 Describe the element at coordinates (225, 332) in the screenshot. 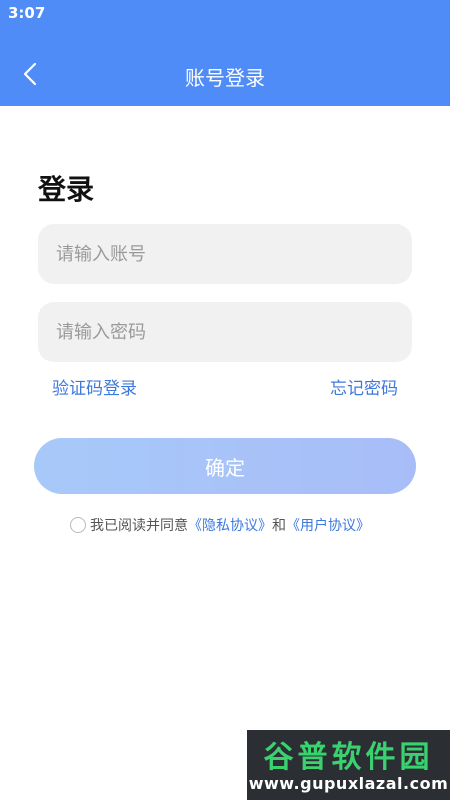

I see `password-input` at that location.